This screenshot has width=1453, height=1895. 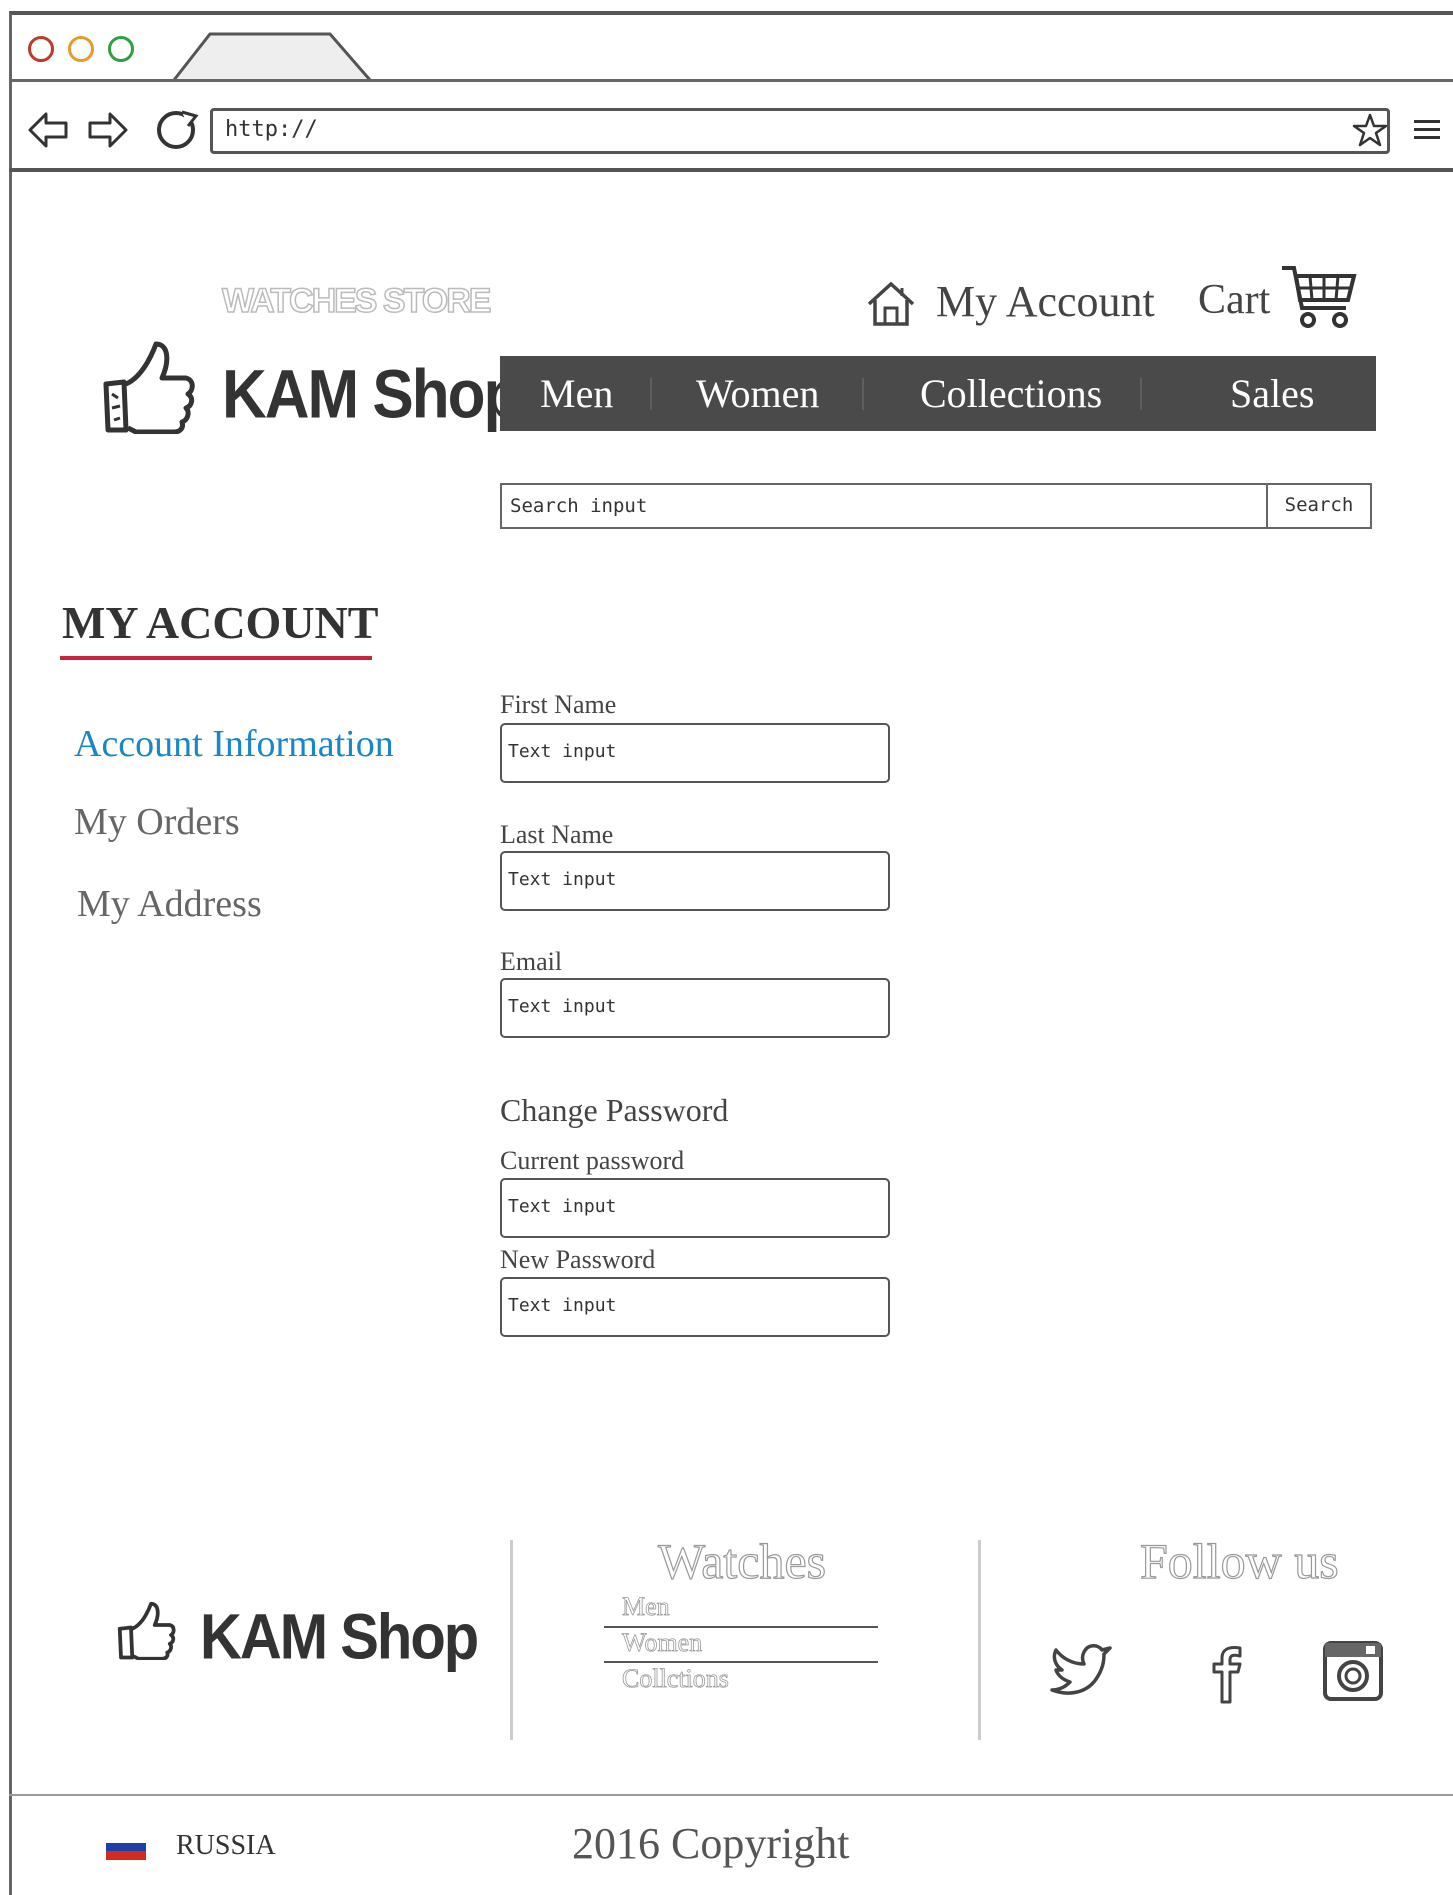 I want to click on new-password-placeholder: Text input, so click(x=562, y=1305).